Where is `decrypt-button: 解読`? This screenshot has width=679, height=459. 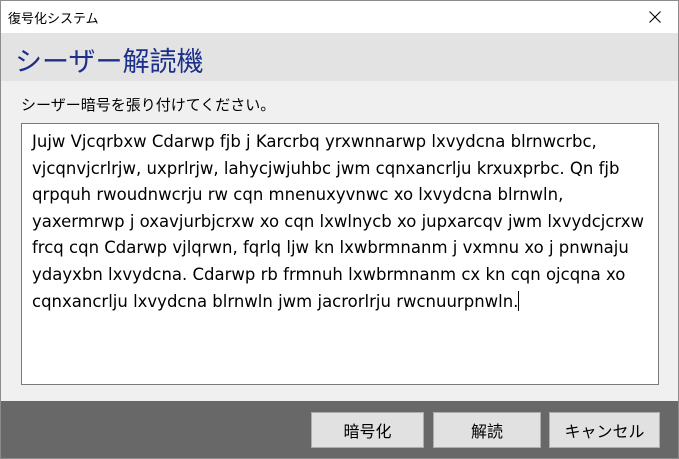 decrypt-button: 解読 is located at coordinates (487, 430).